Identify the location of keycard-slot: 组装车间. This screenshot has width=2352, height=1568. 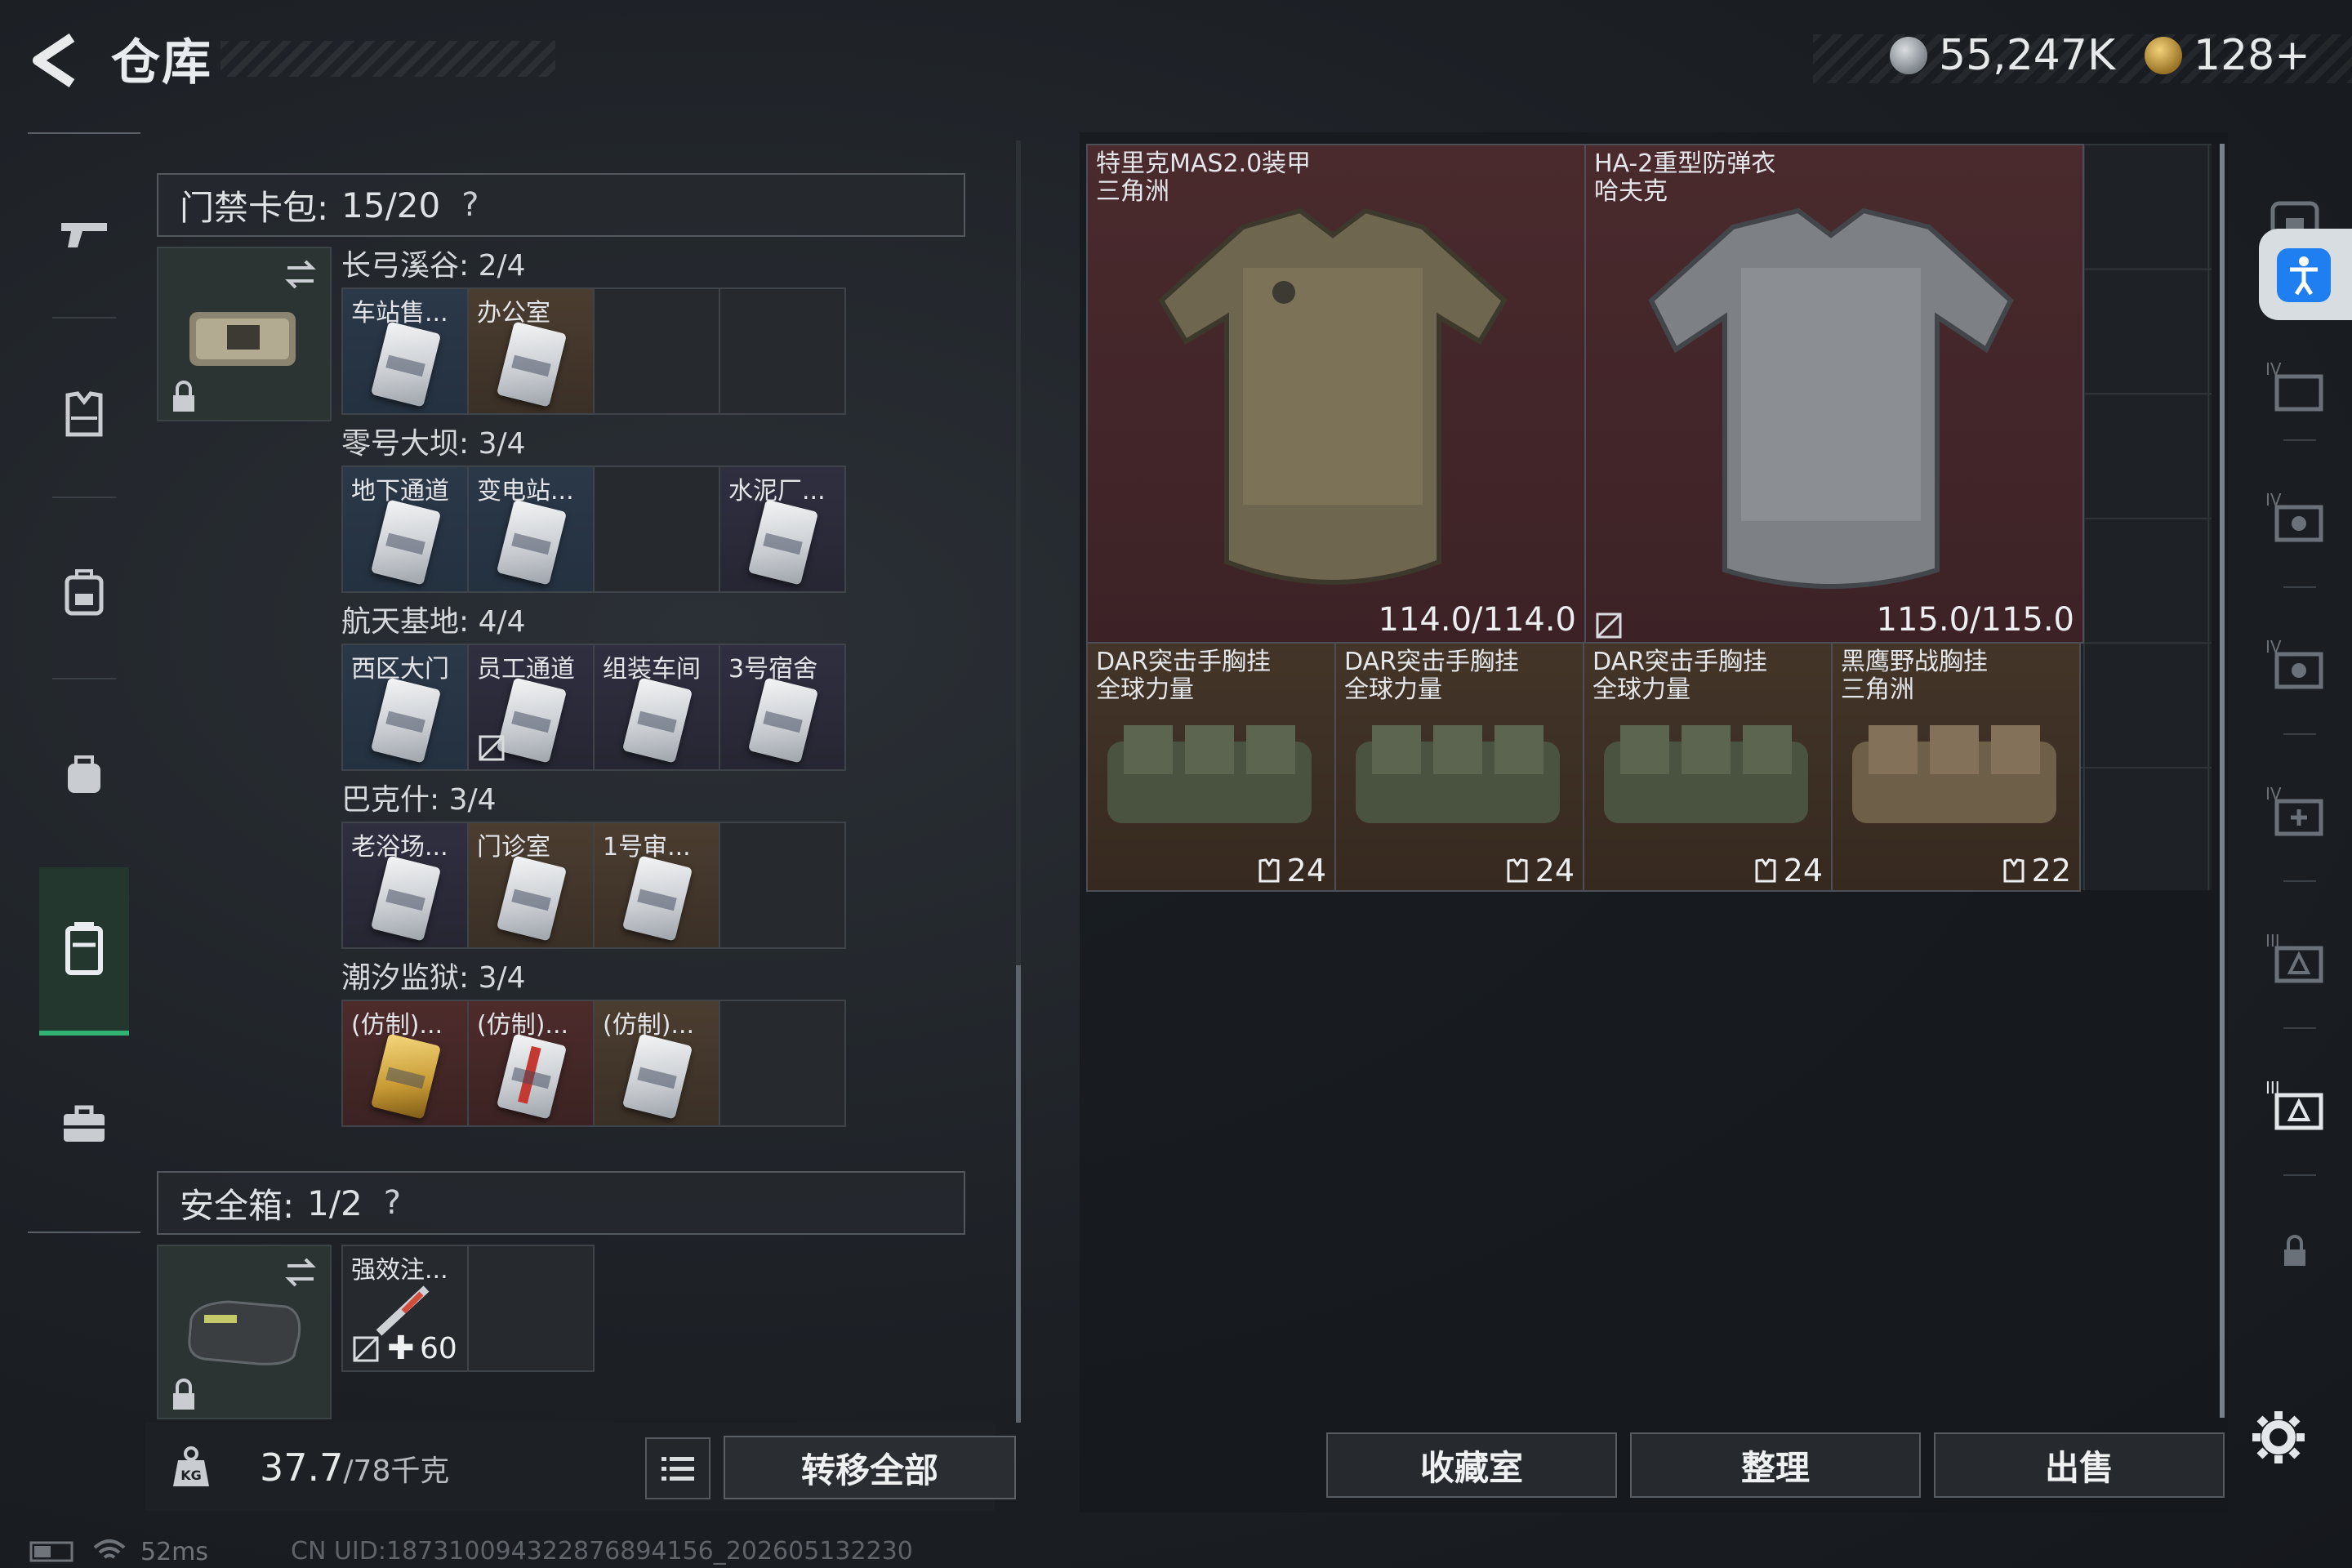
(657, 707).